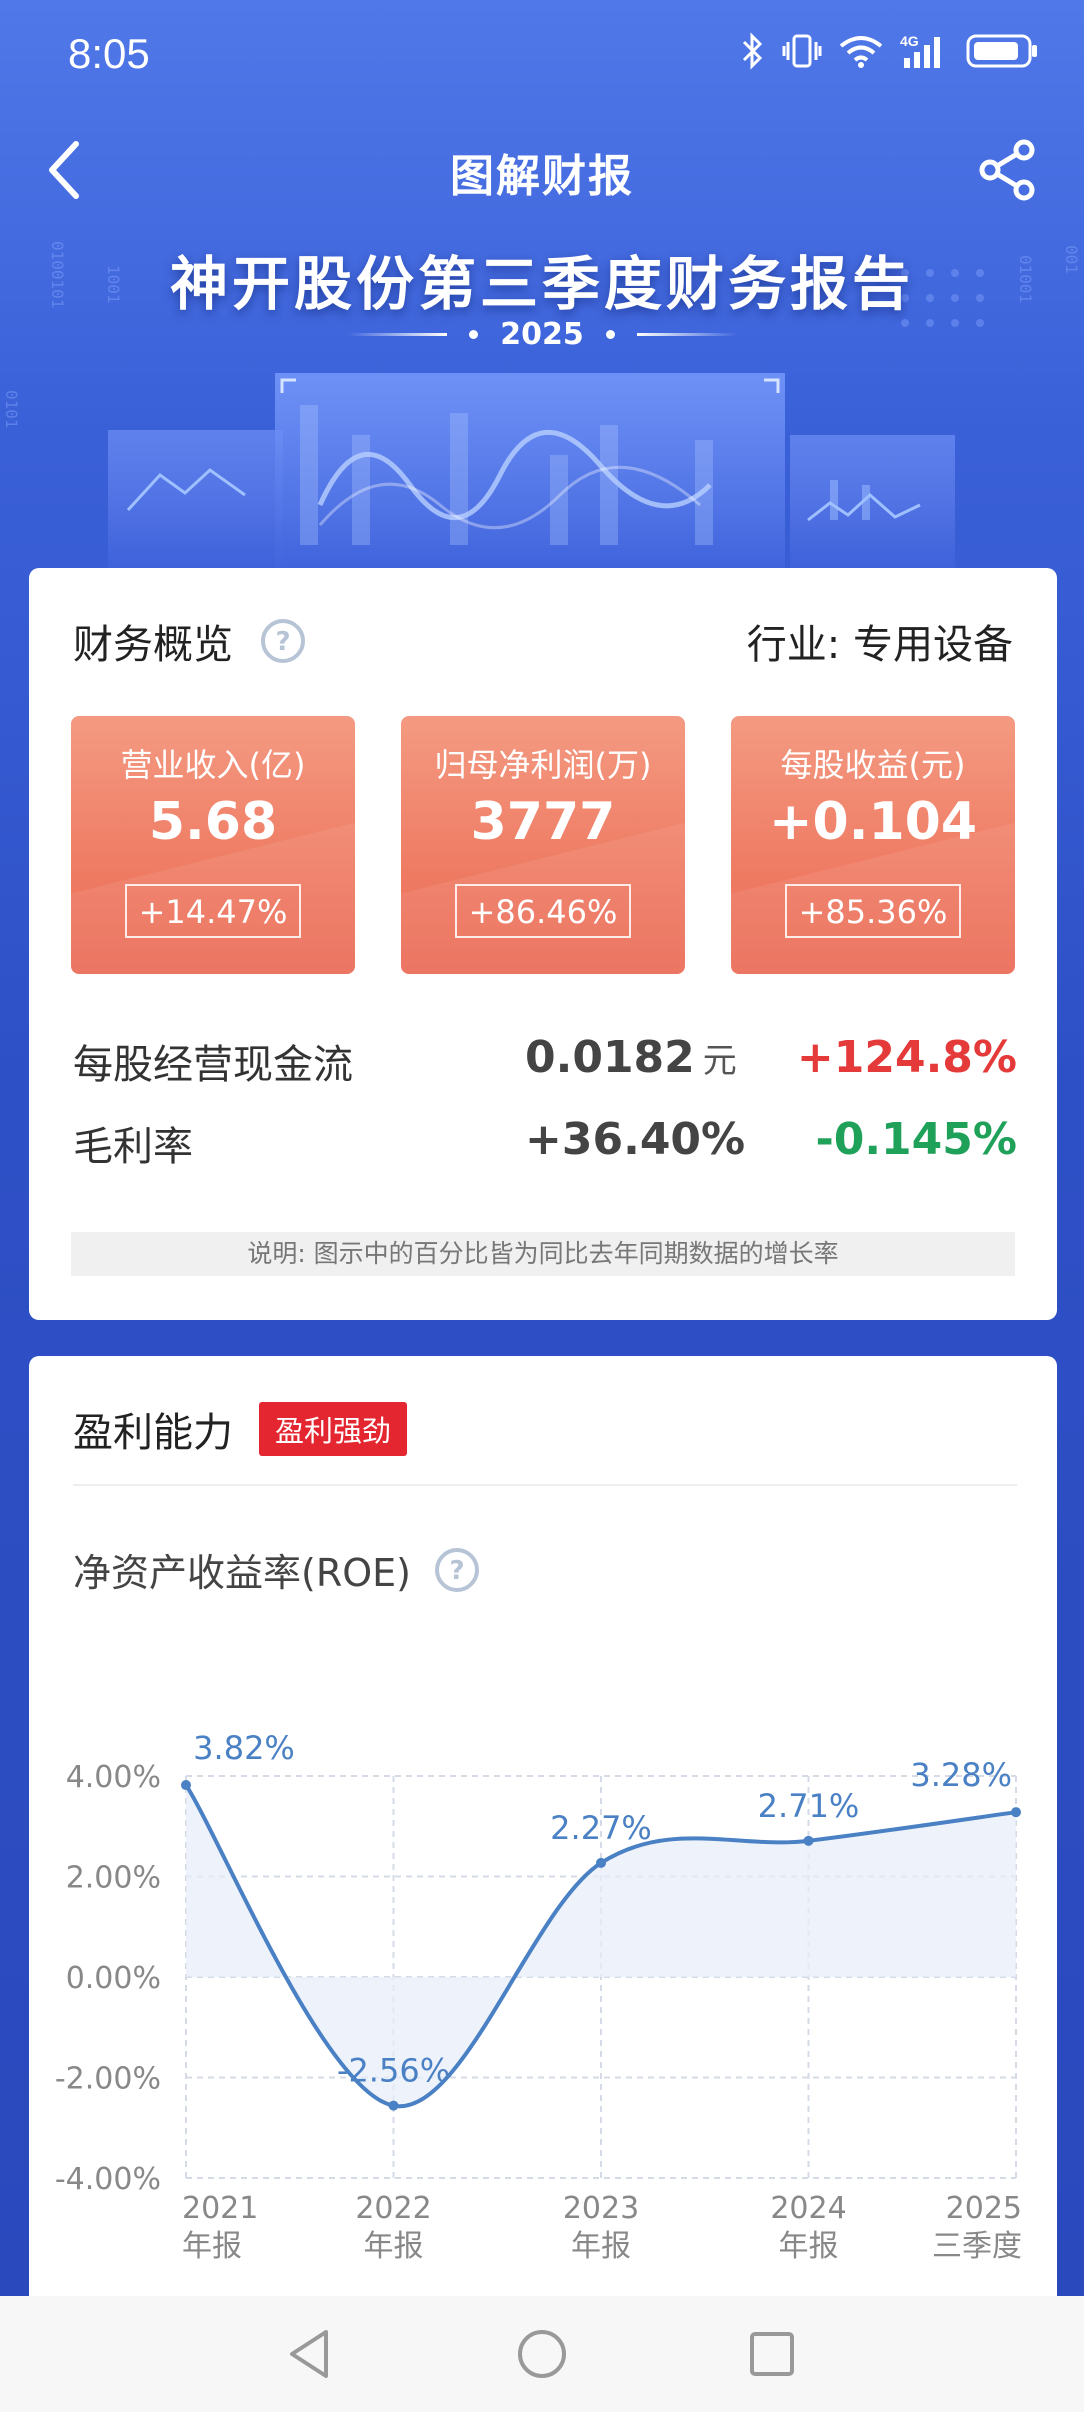 This screenshot has width=1084, height=2412. I want to click on stat-number: 0.0182, so click(610, 1057).